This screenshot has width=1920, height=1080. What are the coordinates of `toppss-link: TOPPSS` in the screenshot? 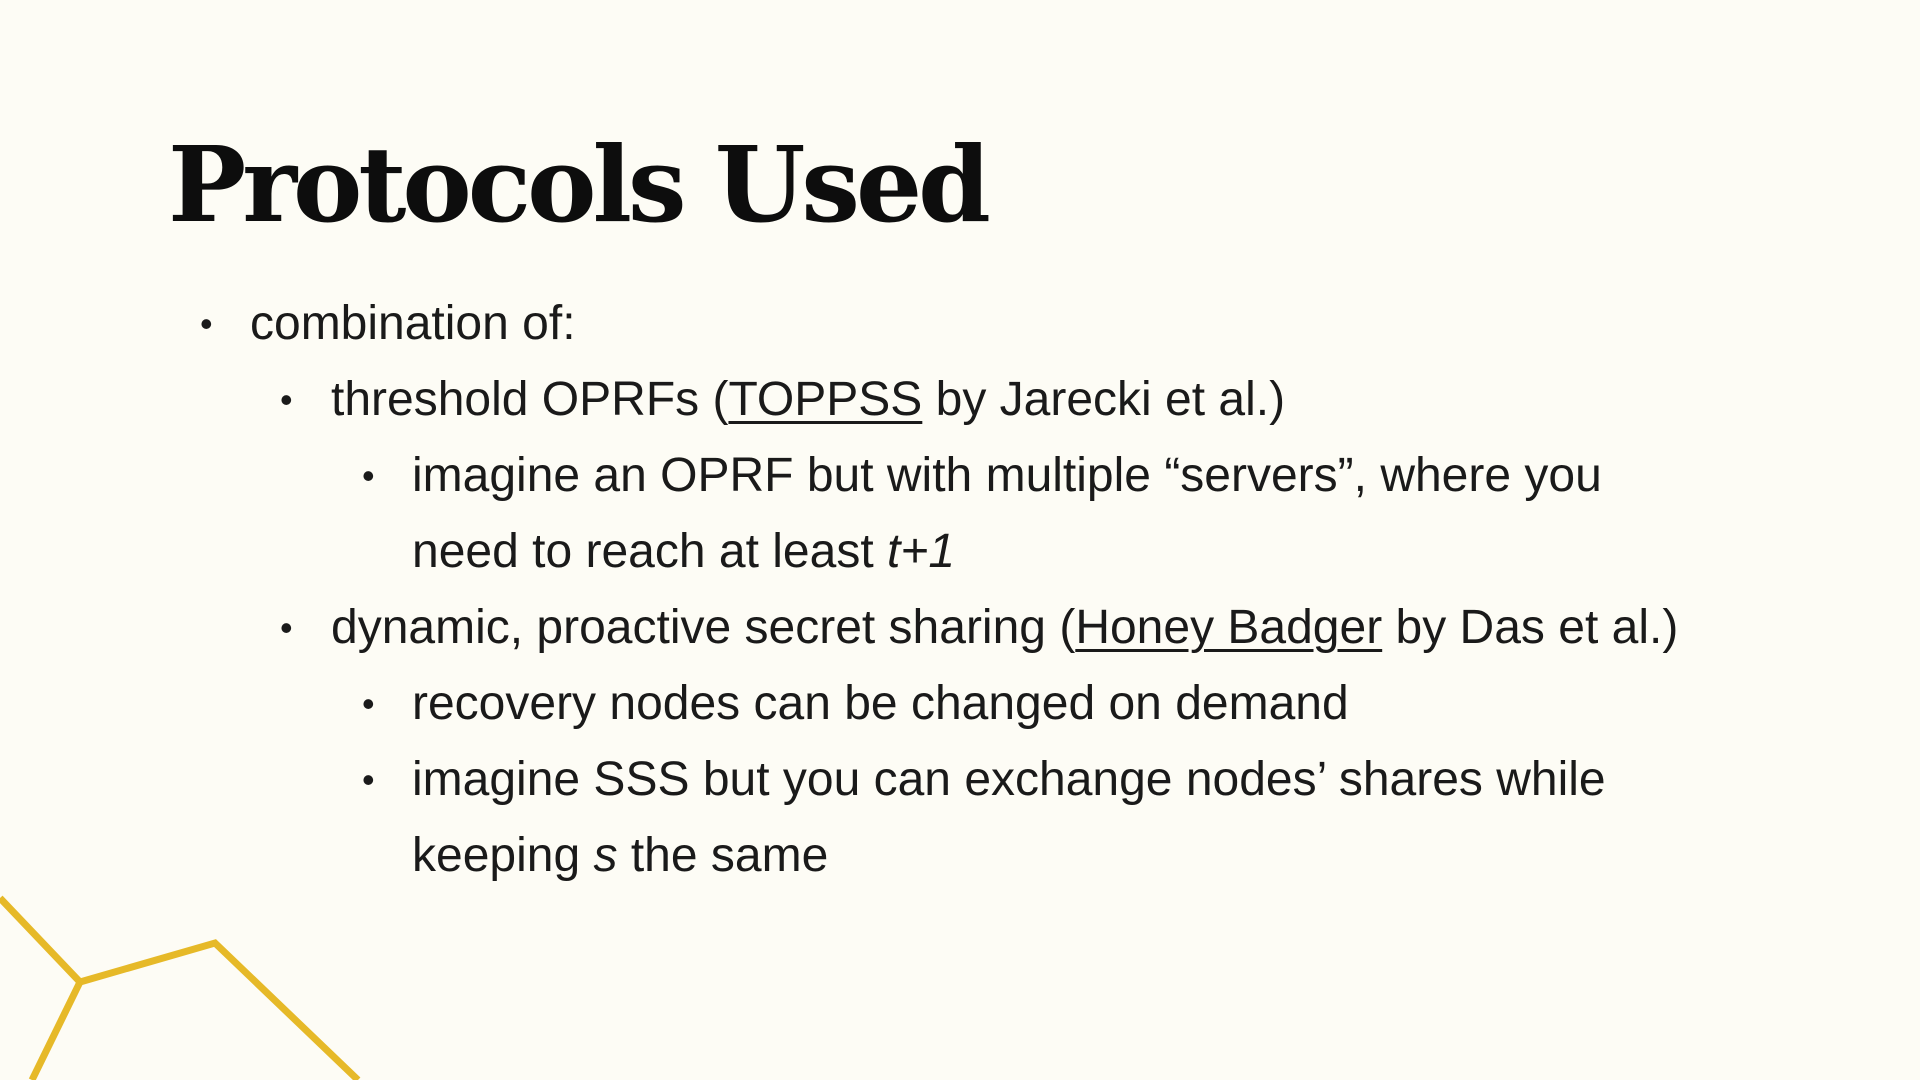 It's located at (825, 399).